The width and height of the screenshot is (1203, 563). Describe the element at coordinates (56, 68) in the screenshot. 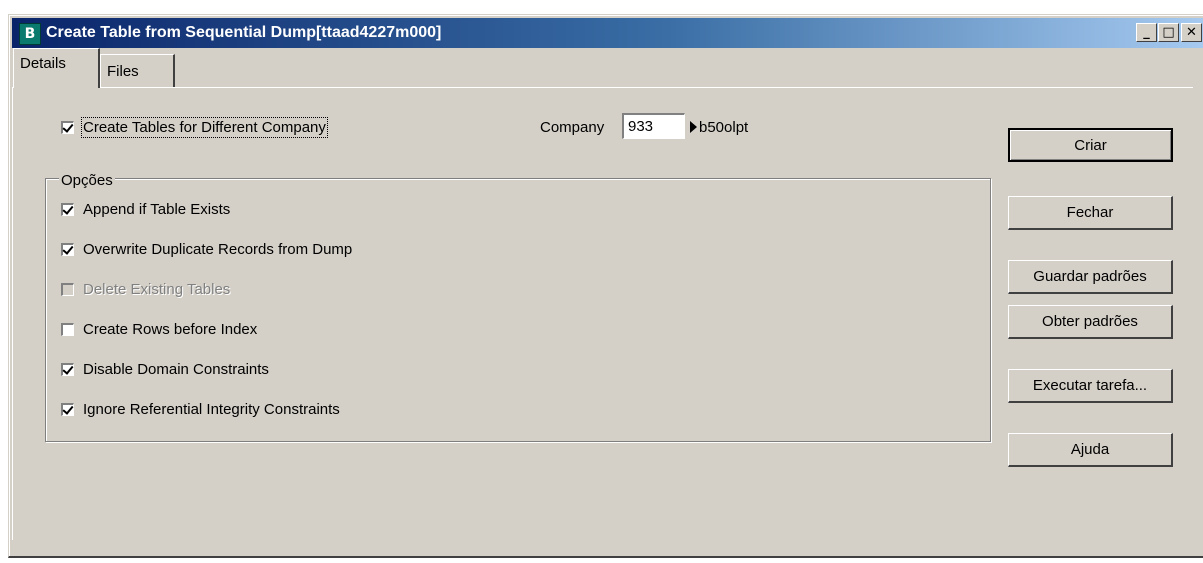

I see `tab-details: Details` at that location.